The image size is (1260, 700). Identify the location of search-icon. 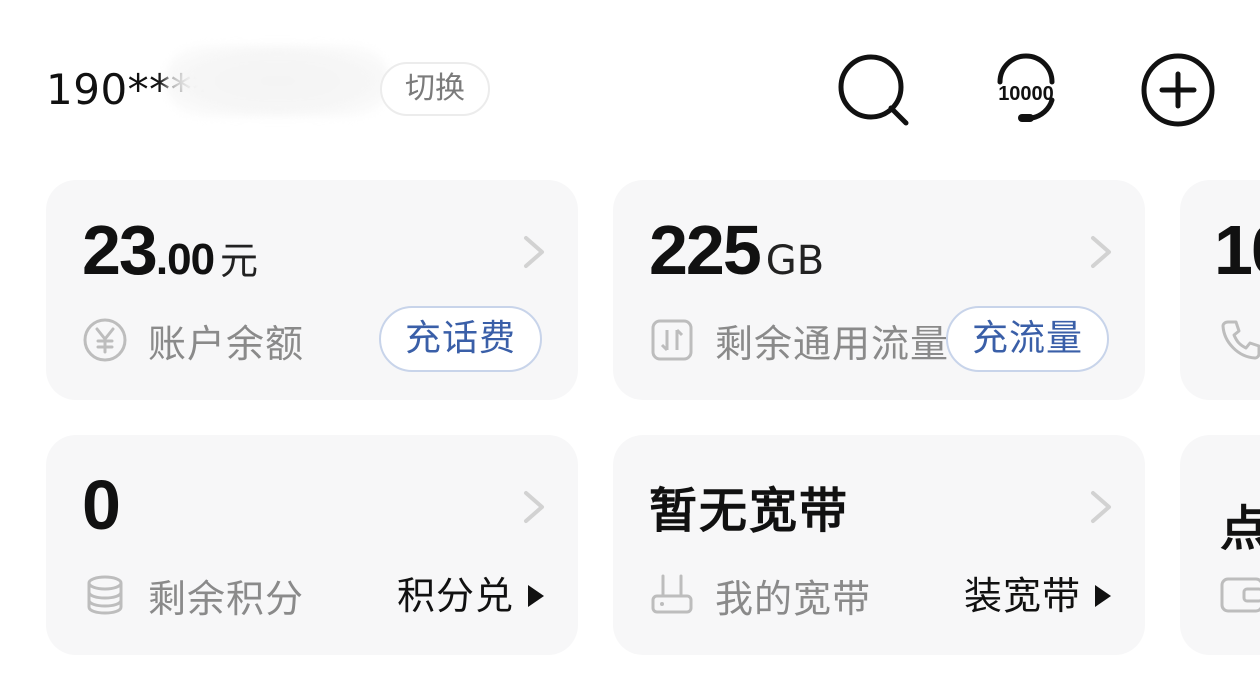
(874, 90).